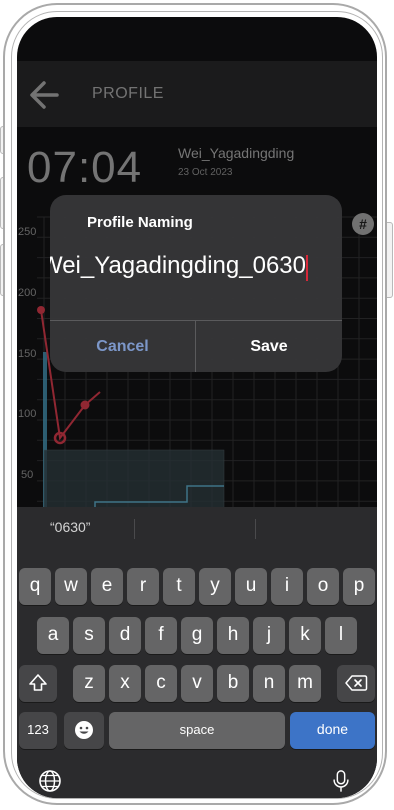  What do you see at coordinates (50, 781) in the screenshot?
I see `globe-icon` at bounding box center [50, 781].